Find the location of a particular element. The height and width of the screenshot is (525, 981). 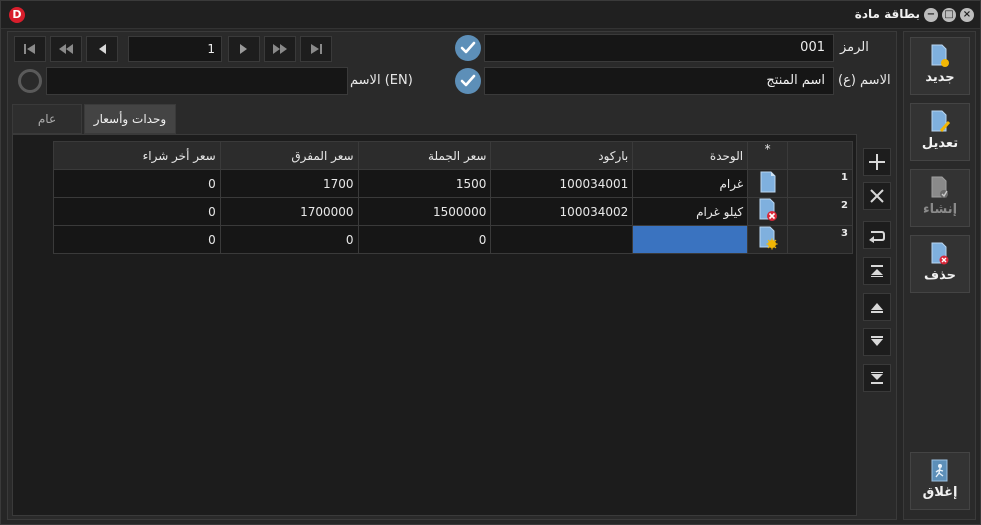

row-number: 1 is located at coordinates (820, 183).